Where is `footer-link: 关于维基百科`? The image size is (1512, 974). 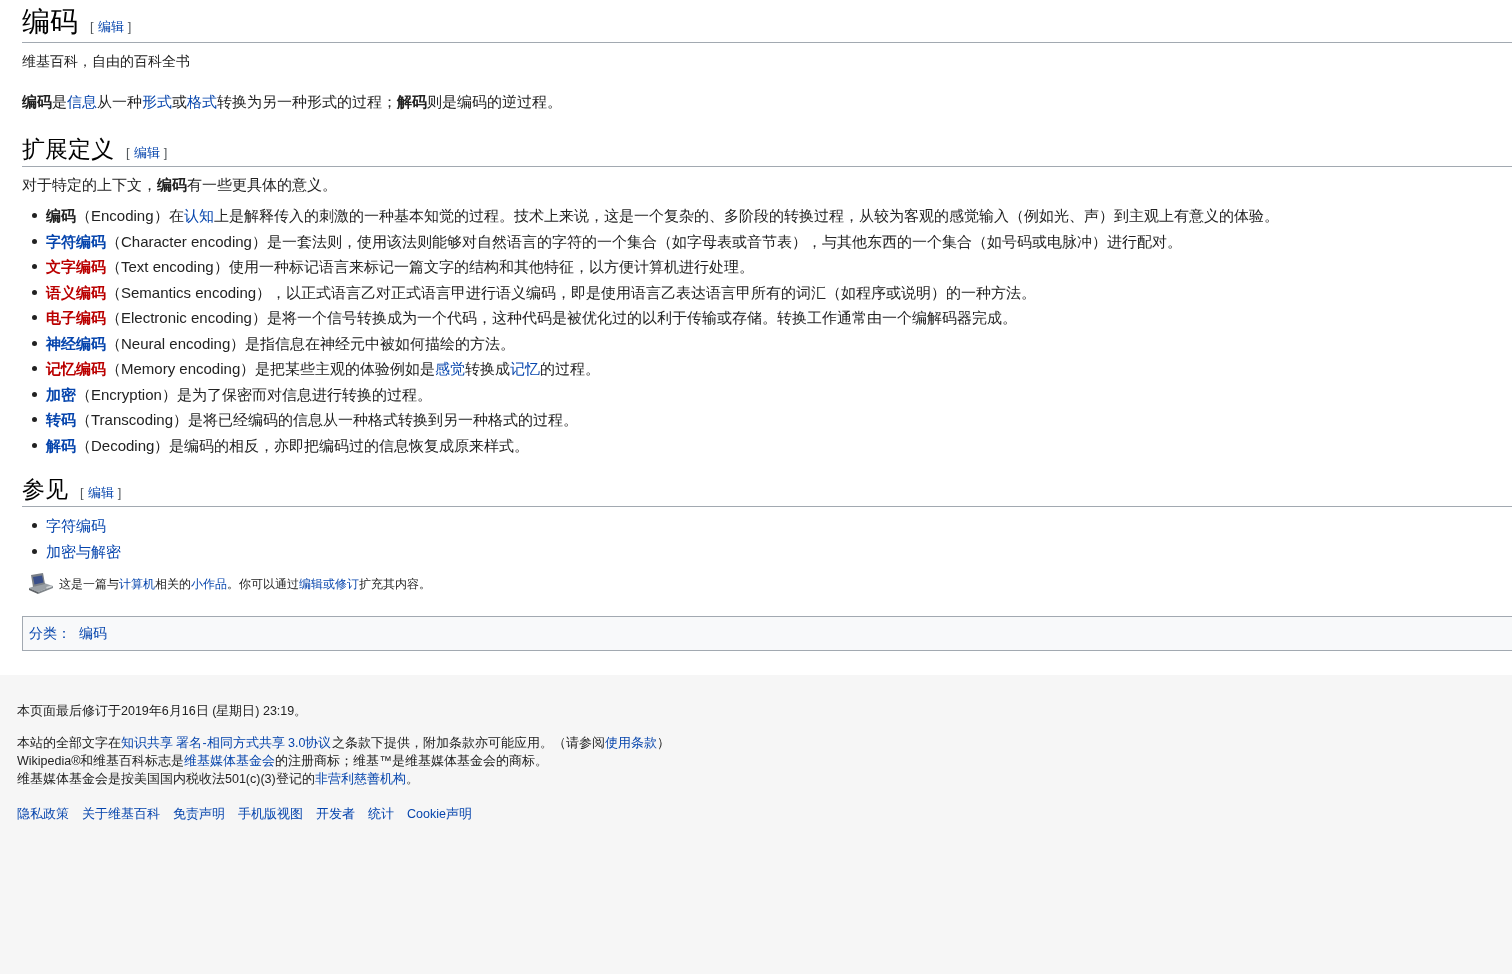 footer-link: 关于维基百科 is located at coordinates (121, 814).